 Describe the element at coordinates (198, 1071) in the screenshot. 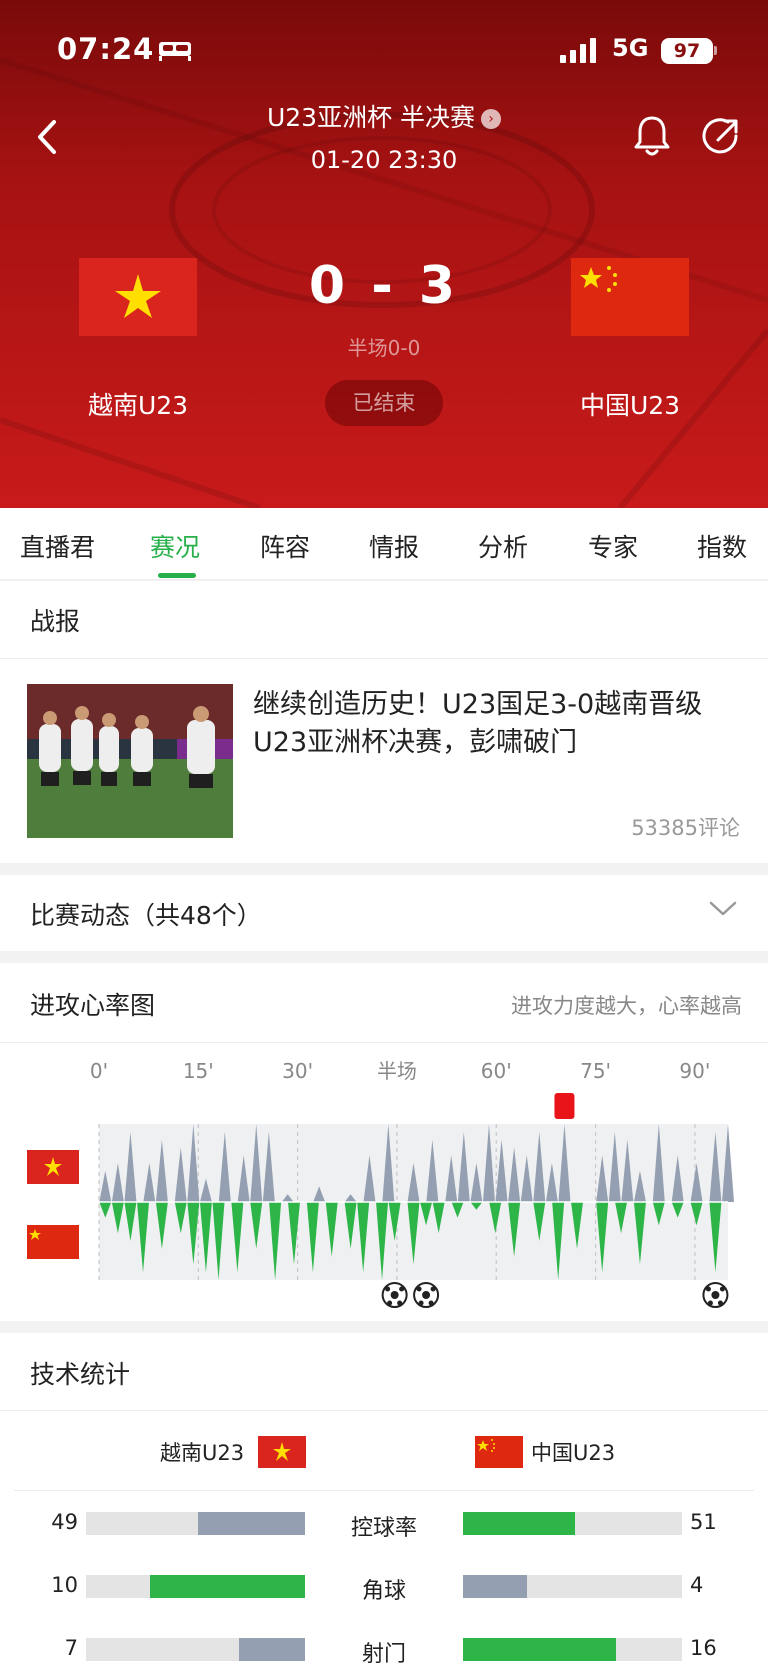

I see `chart-tick-label: 15'` at that location.